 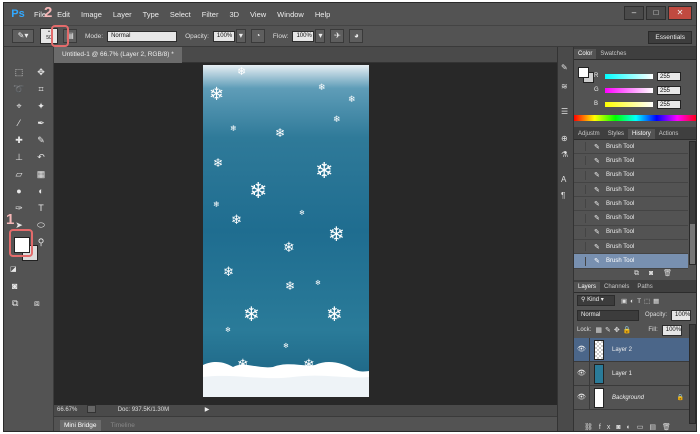 I want to click on layer-filter-kind: ⚲ Kind ▾, so click(x=596, y=300).